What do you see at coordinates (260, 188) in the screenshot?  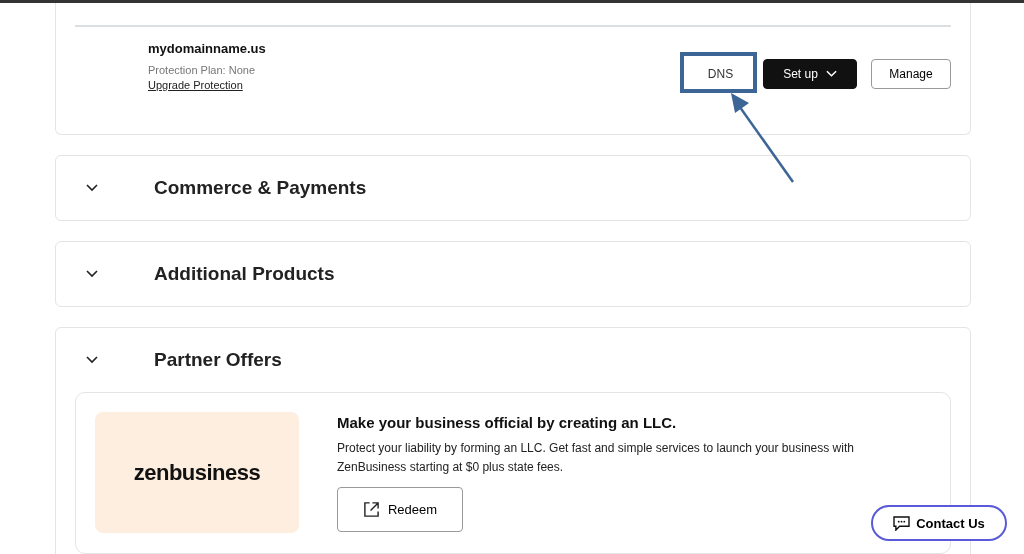 I see `section-title: Commerce & Payments` at bounding box center [260, 188].